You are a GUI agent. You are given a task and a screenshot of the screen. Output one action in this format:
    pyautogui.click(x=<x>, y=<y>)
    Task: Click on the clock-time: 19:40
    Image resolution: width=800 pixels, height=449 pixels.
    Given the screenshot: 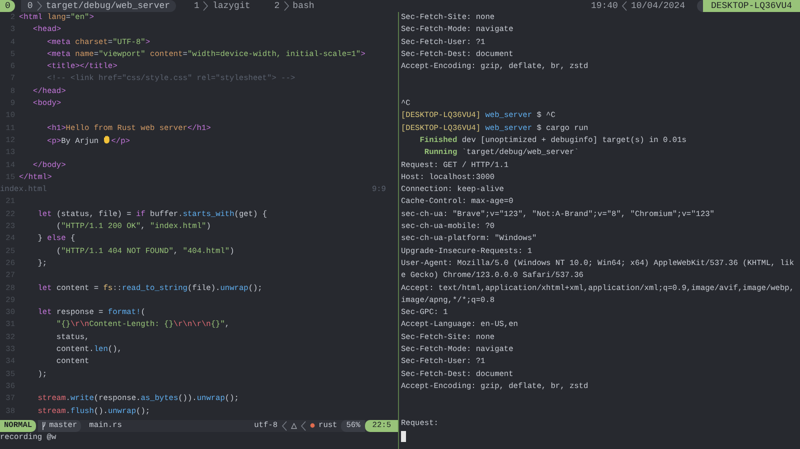 What is the action you would take?
    pyautogui.click(x=604, y=6)
    